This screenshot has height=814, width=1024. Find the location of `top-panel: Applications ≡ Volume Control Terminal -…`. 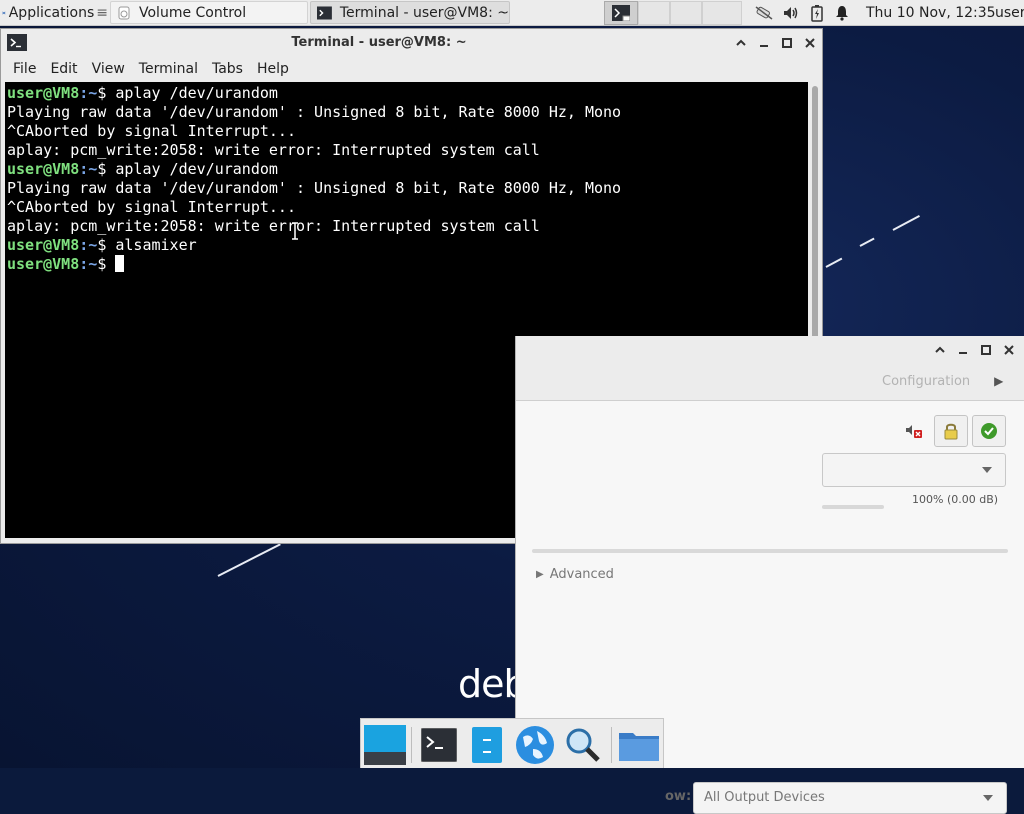

top-panel: Applications ≡ Volume Control Terminal -… is located at coordinates (512, 13).